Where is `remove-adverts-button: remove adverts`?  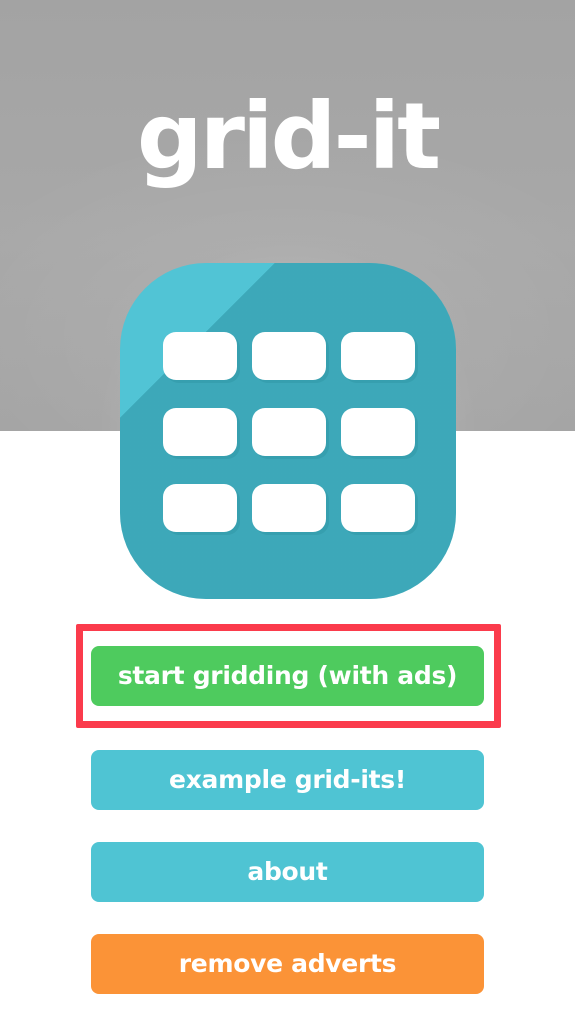 remove-adverts-button: remove adverts is located at coordinates (287, 964).